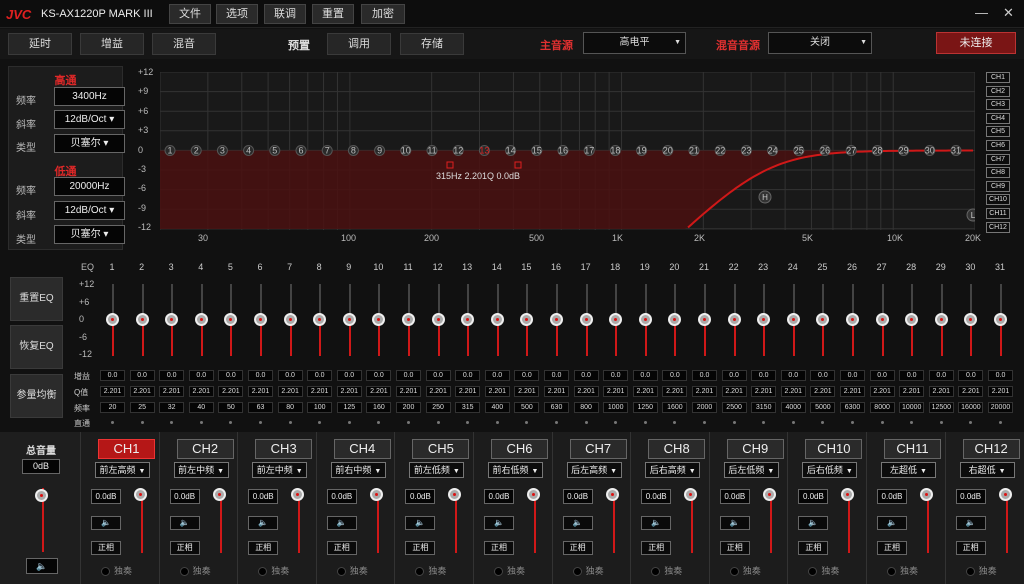 The image size is (1024, 584). What do you see at coordinates (89, 210) in the screenshot?
I see `lp-slope-select: 12dB/Oct ▾` at bounding box center [89, 210].